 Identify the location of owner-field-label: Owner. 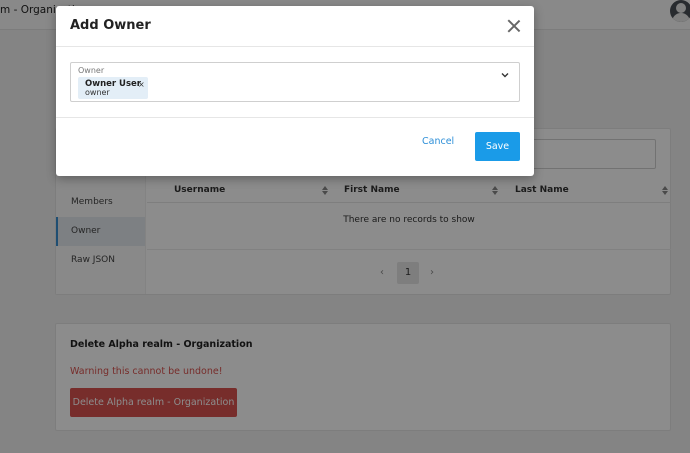
(91, 70).